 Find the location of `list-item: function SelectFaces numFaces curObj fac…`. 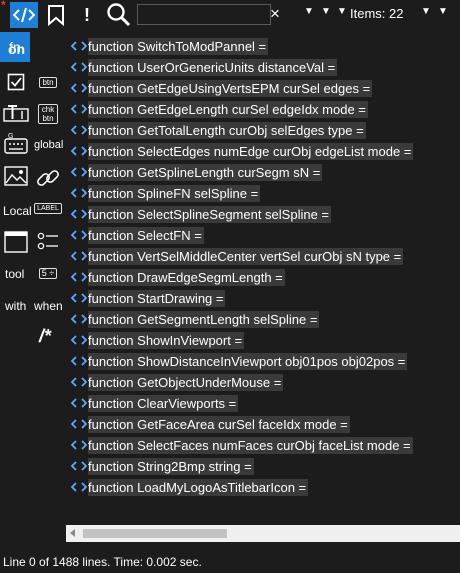

list-item: function SelectFaces numFaces curObj fac… is located at coordinates (263, 445).